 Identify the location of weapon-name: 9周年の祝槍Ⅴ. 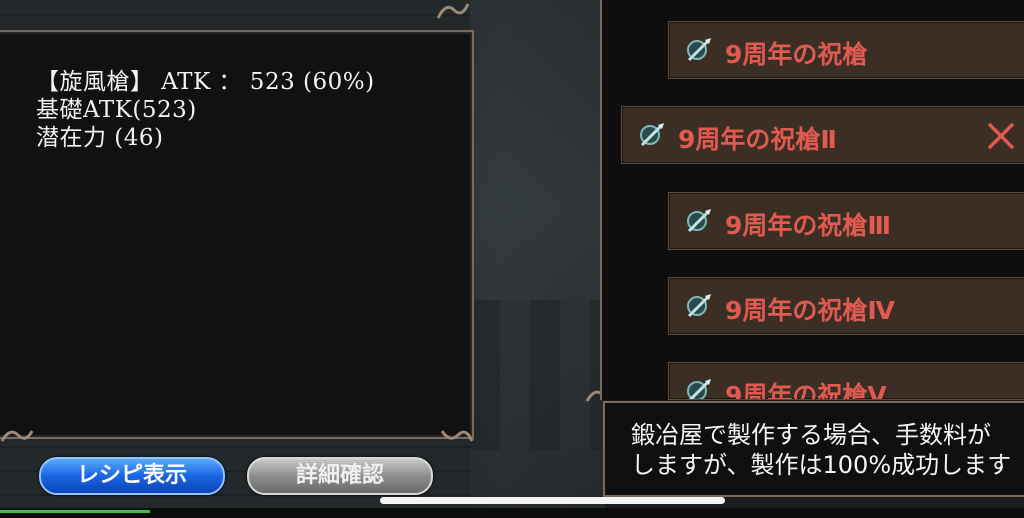
(806, 390).